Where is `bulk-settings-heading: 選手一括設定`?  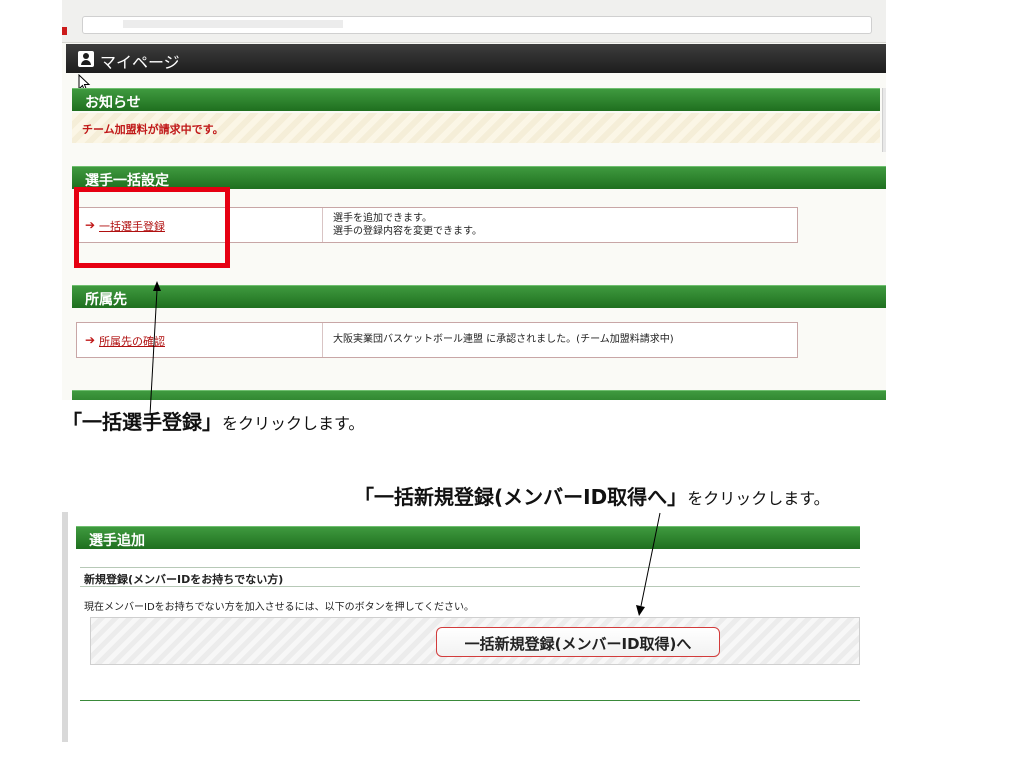 bulk-settings-heading: 選手一括設定 is located at coordinates (479, 177).